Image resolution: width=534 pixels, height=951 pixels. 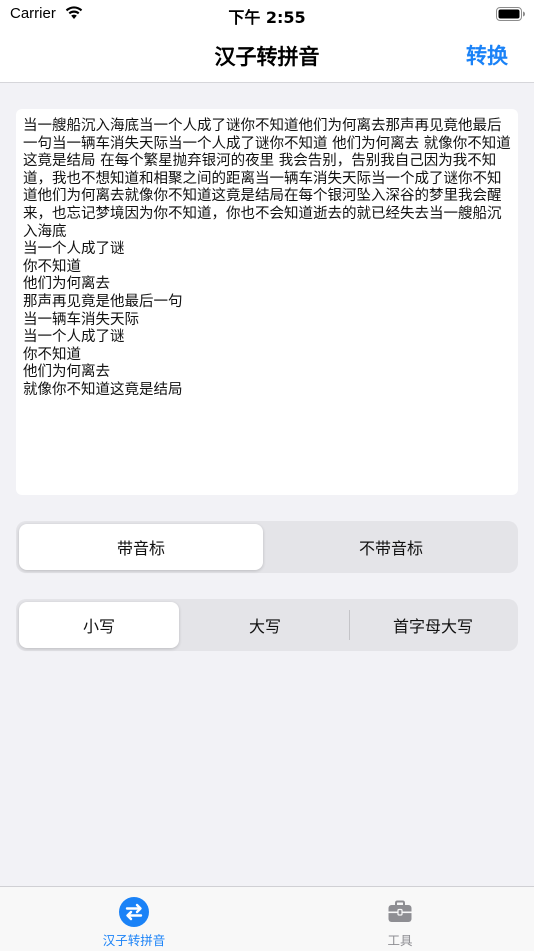 I want to click on segment-divider, so click(x=349, y=625).